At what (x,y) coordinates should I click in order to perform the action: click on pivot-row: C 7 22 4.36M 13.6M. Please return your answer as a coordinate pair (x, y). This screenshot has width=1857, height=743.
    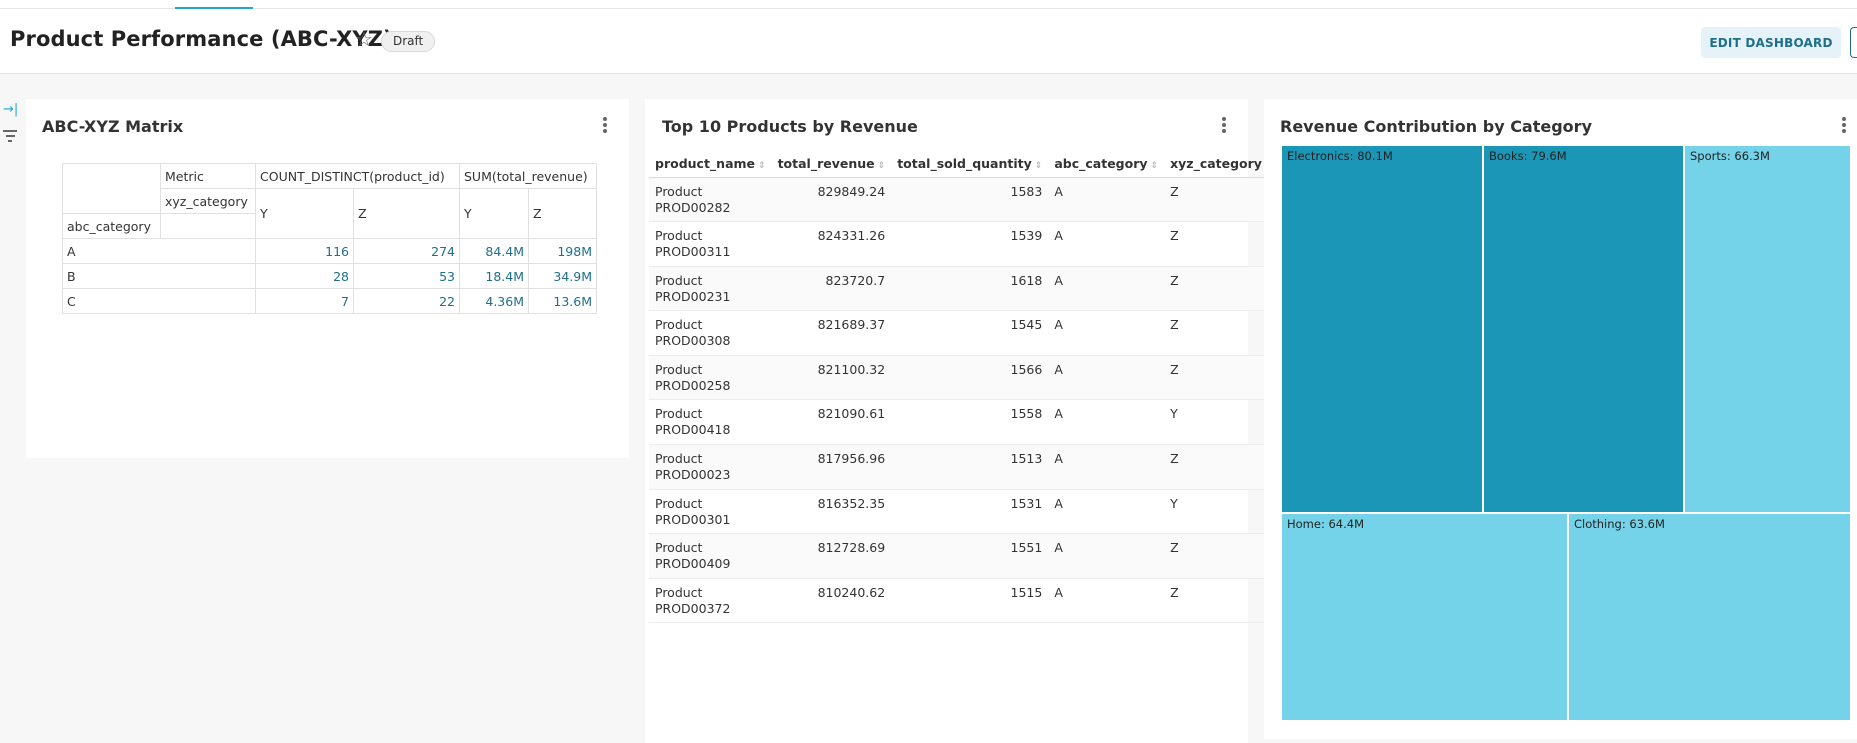
    Looking at the image, I should click on (329, 301).